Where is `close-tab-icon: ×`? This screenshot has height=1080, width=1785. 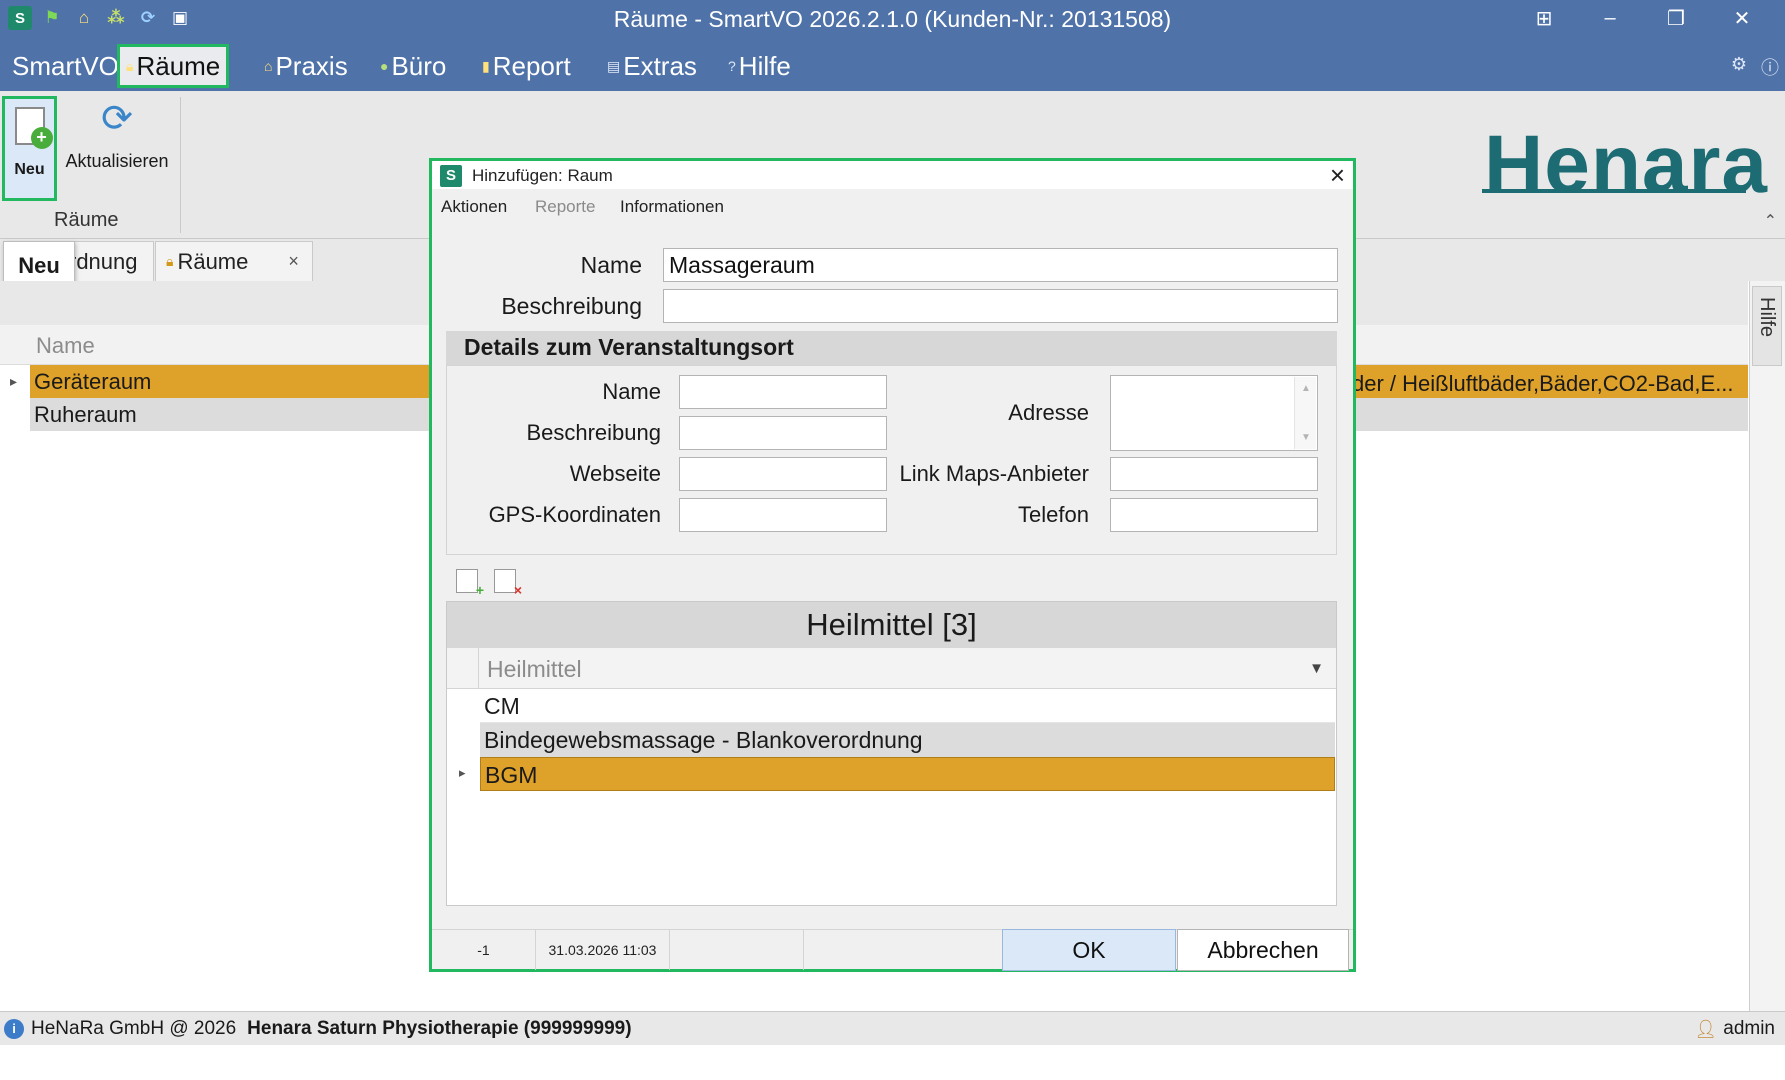 close-tab-icon: × is located at coordinates (293, 261).